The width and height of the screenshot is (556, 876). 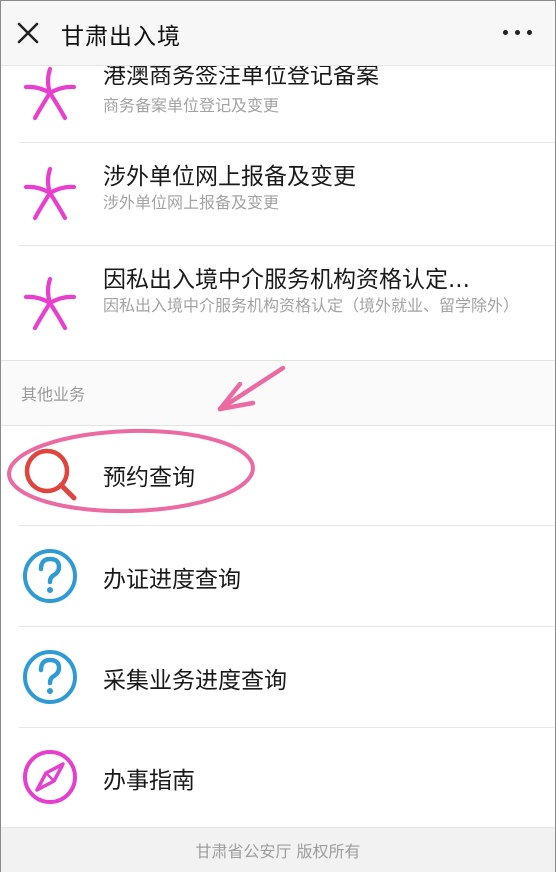 I want to click on list-item-business-registration: 港澳商务签注单位登记备案 商务备案单位登记及变更, so click(x=278, y=108).